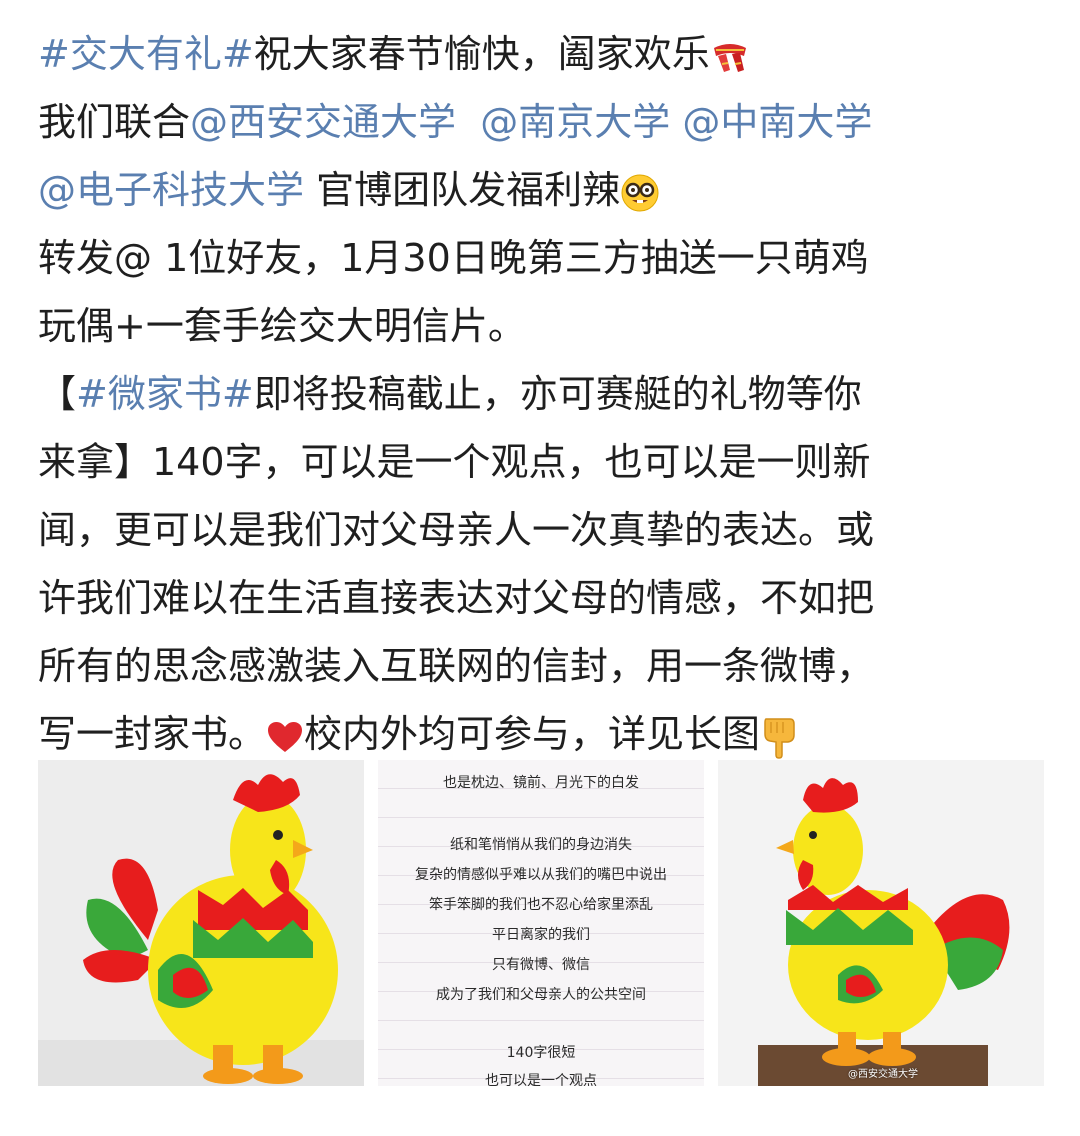 The height and width of the screenshot is (1136, 1080). Describe the element at coordinates (541, 905) in the screenshot. I see `letter-line: 笨手笨脚的我们也不忍心给家里添乱` at that location.